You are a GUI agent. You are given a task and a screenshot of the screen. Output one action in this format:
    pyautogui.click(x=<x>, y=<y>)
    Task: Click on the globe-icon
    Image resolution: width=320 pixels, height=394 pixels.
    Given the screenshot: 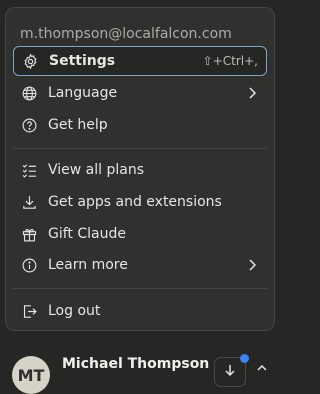 What is the action you would take?
    pyautogui.click(x=29, y=93)
    